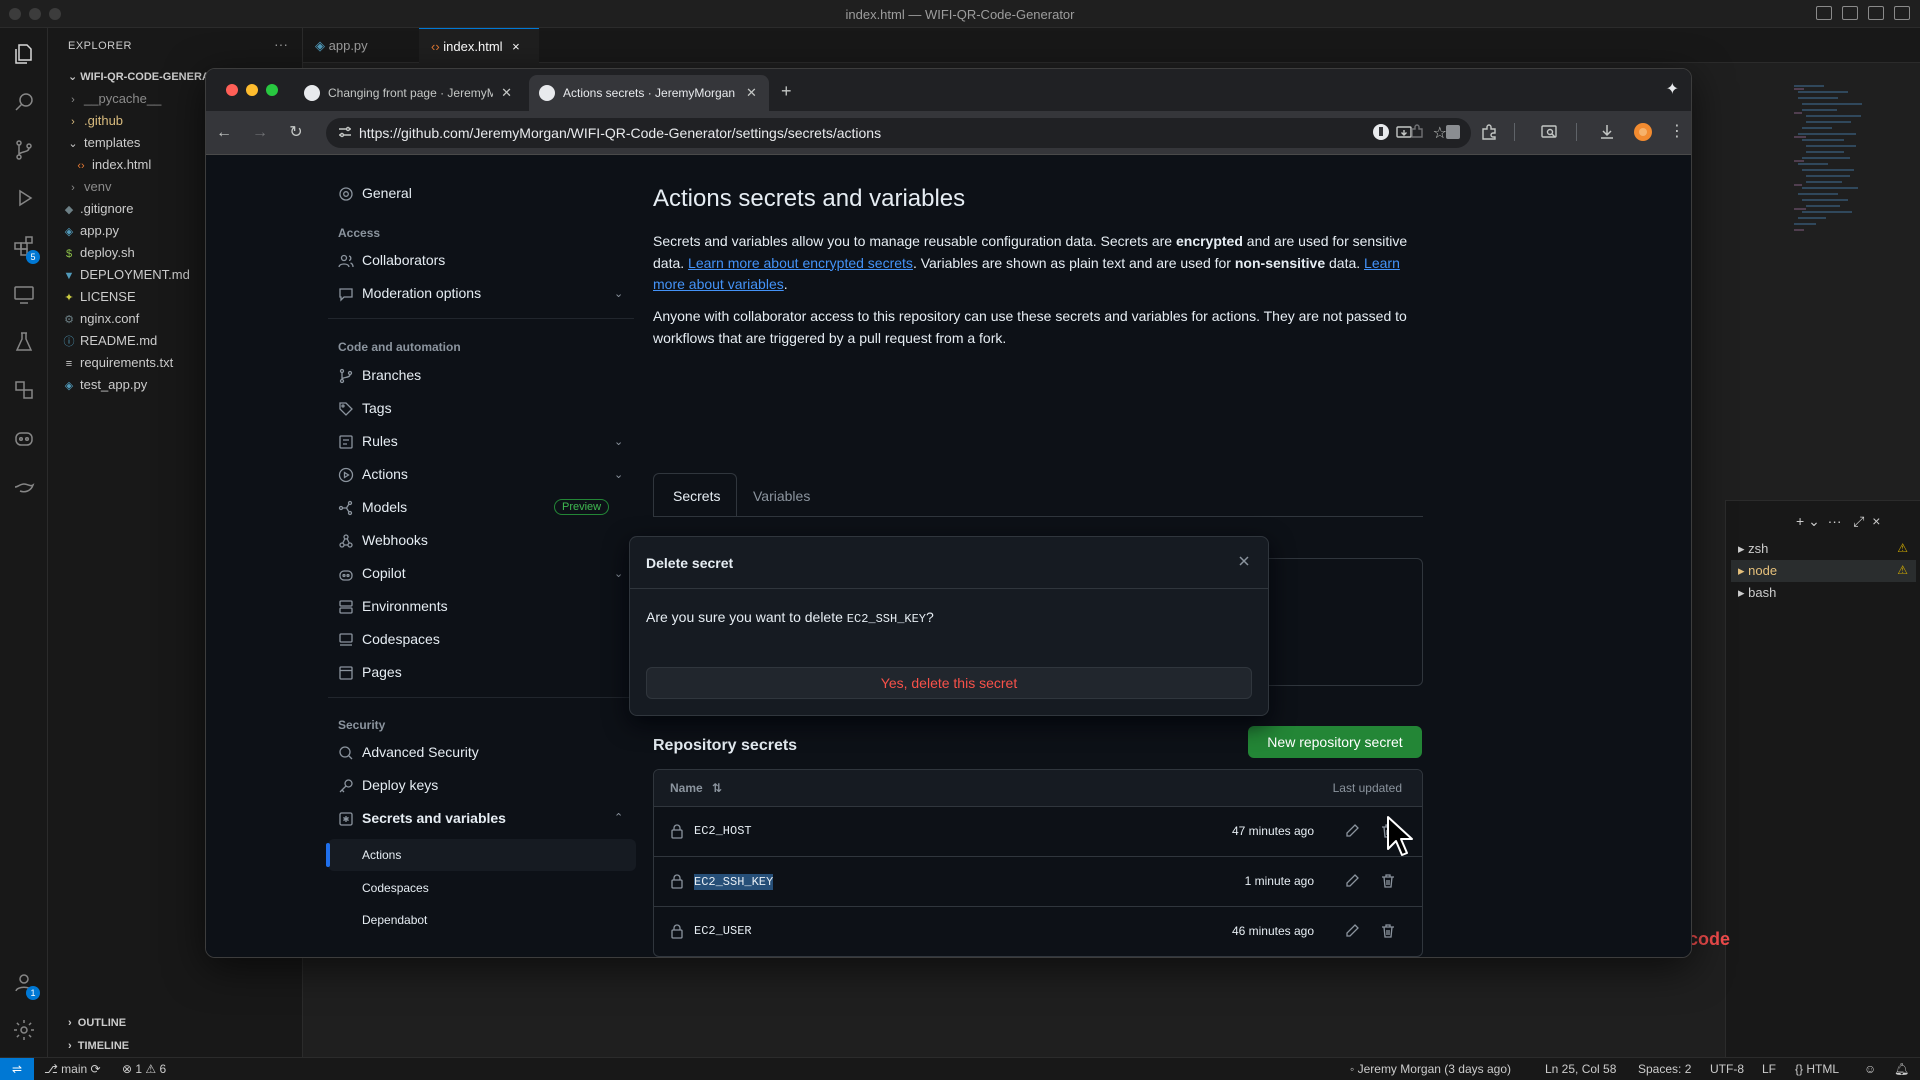  Describe the element at coordinates (24, 1030) in the screenshot. I see `settings-gear-icon` at that location.